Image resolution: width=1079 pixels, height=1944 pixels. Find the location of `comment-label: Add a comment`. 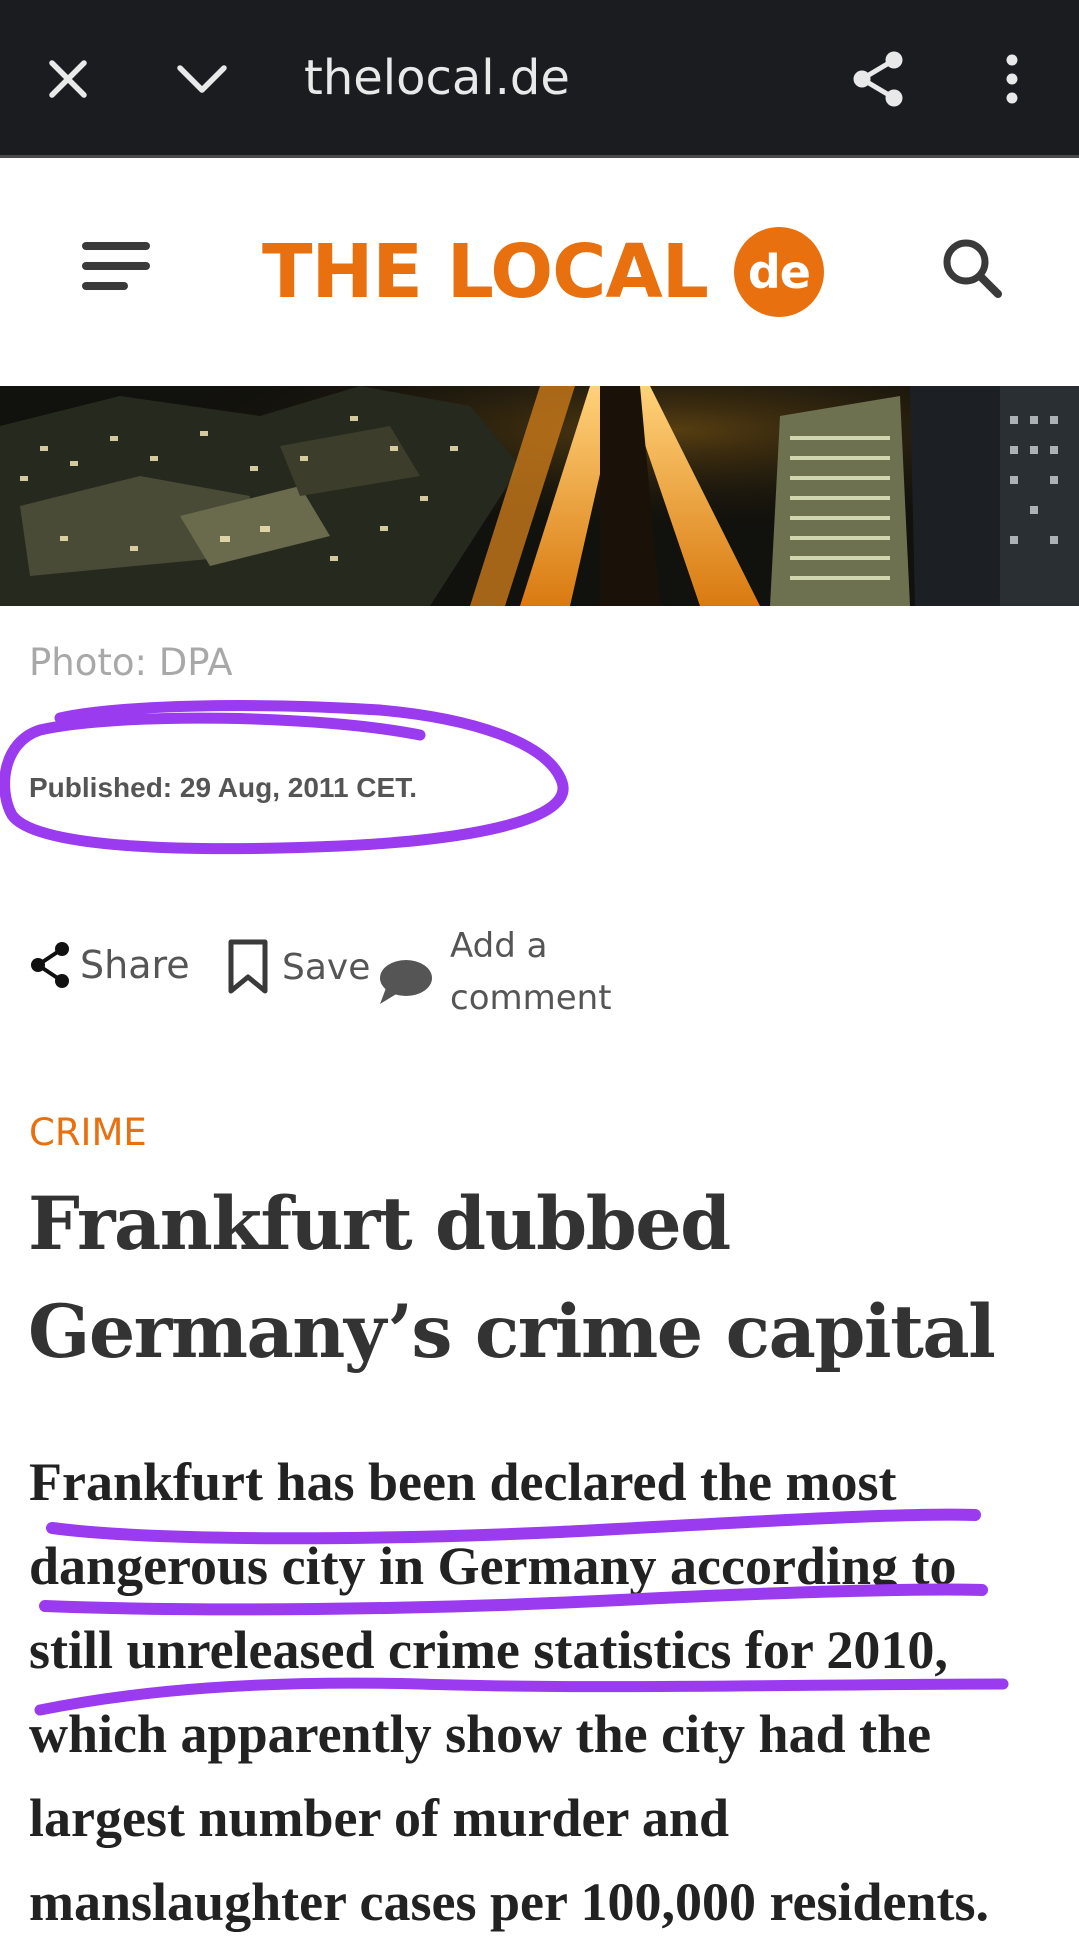

comment-label: Add a comment is located at coordinates (531, 972).